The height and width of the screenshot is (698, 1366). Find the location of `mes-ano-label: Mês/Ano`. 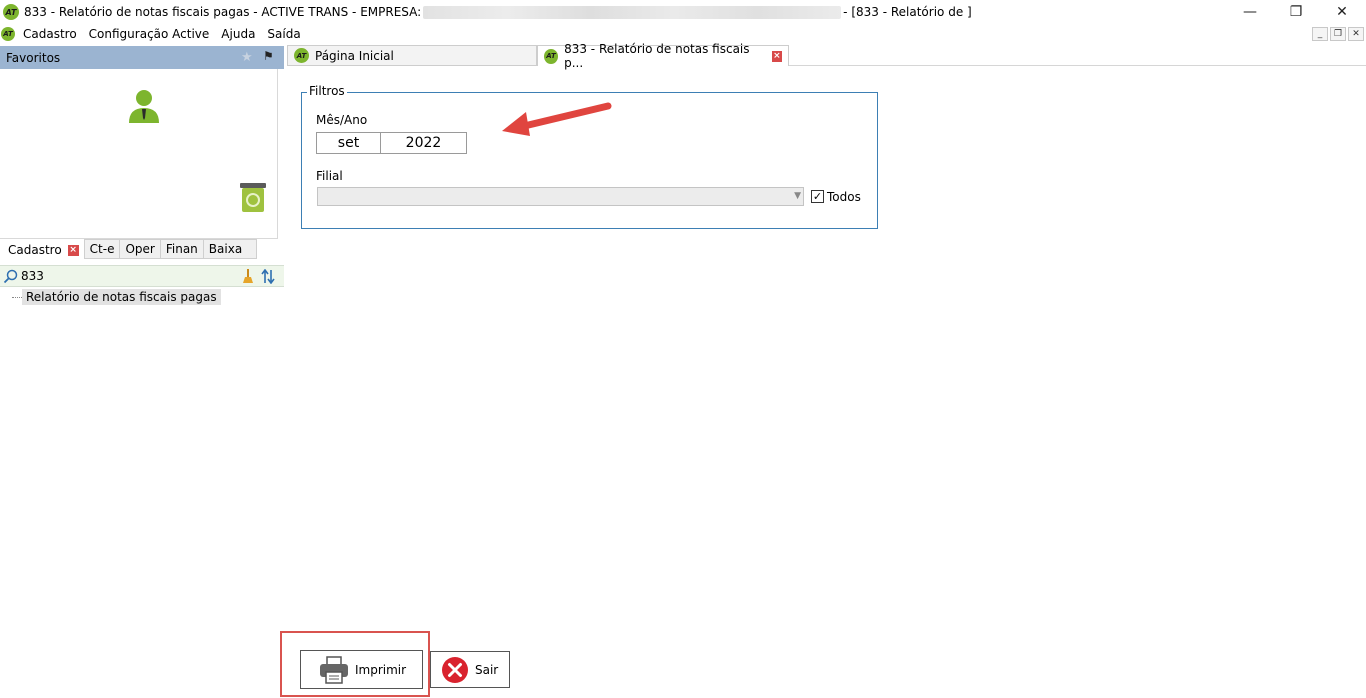

mes-ano-label: Mês/Ano is located at coordinates (342, 120).